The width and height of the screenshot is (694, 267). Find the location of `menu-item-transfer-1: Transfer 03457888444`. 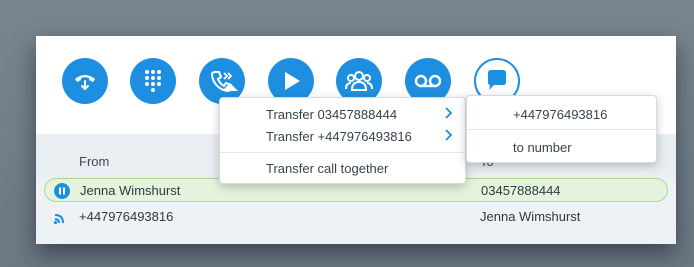

menu-item-transfer-1: Transfer 03457888444 is located at coordinates (342, 114).